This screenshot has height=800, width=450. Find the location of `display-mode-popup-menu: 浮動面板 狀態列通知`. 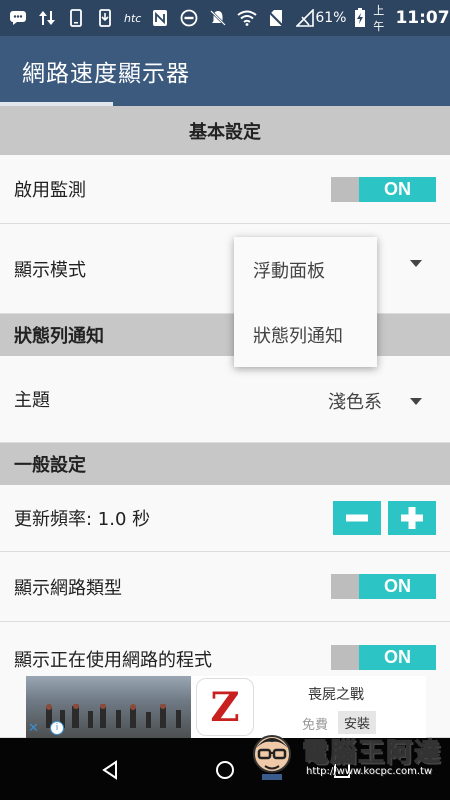

display-mode-popup-menu: 浮動面板 狀態列通知 is located at coordinates (305, 302).